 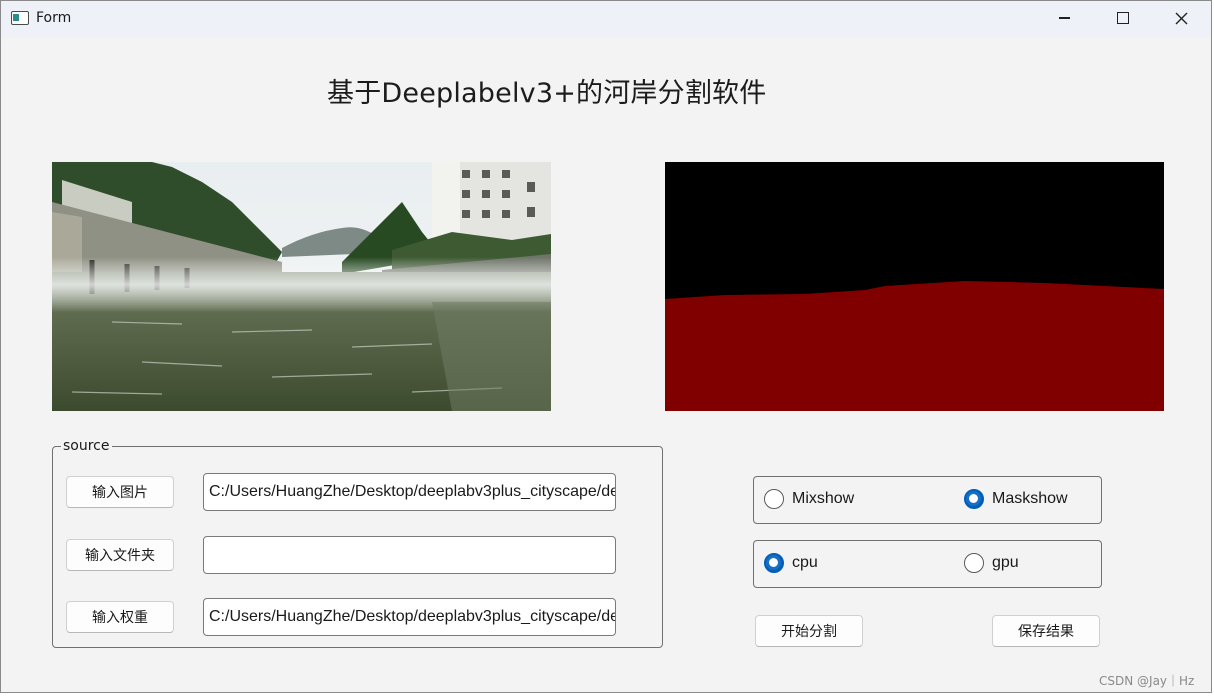 I want to click on close-icon, so click(x=1181, y=18).